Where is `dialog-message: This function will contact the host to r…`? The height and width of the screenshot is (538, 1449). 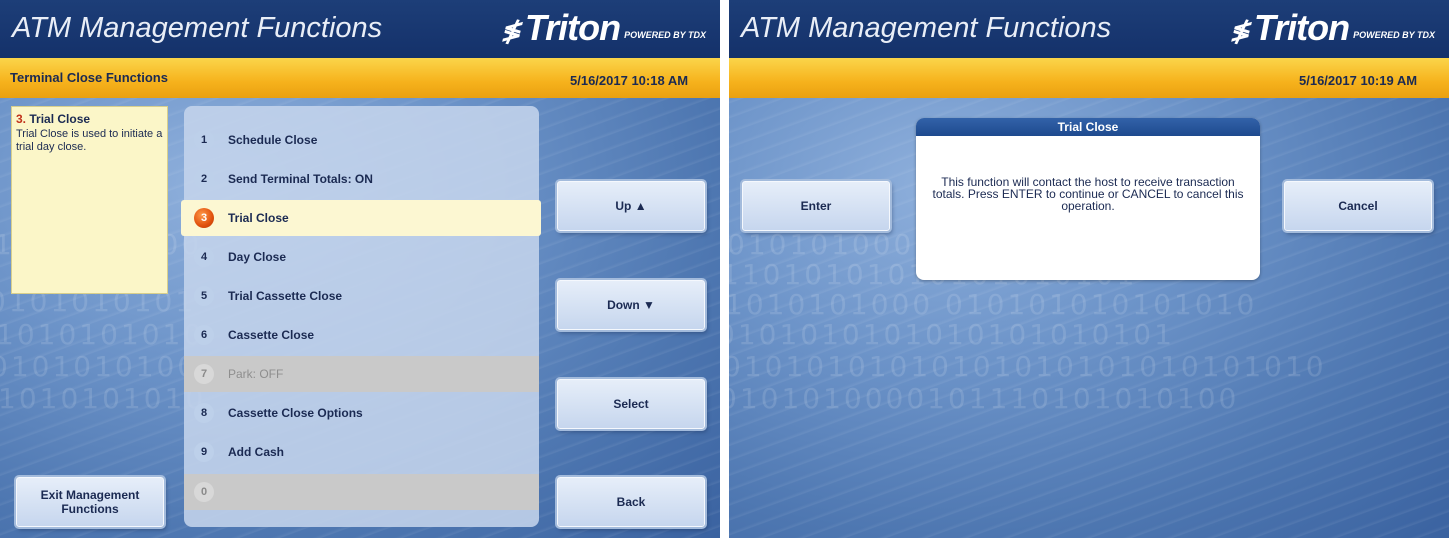
dialog-message: This function will contact the host to r… is located at coordinates (1088, 194).